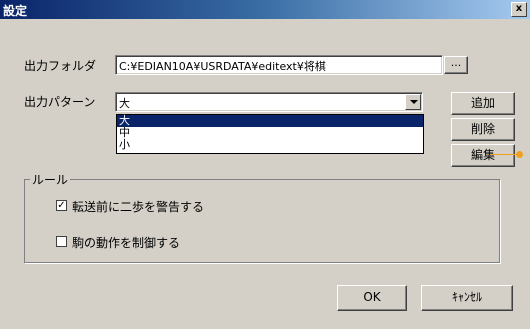 This screenshot has height=329, width=530. What do you see at coordinates (269, 102) in the screenshot?
I see `output-pattern-select: 大` at bounding box center [269, 102].